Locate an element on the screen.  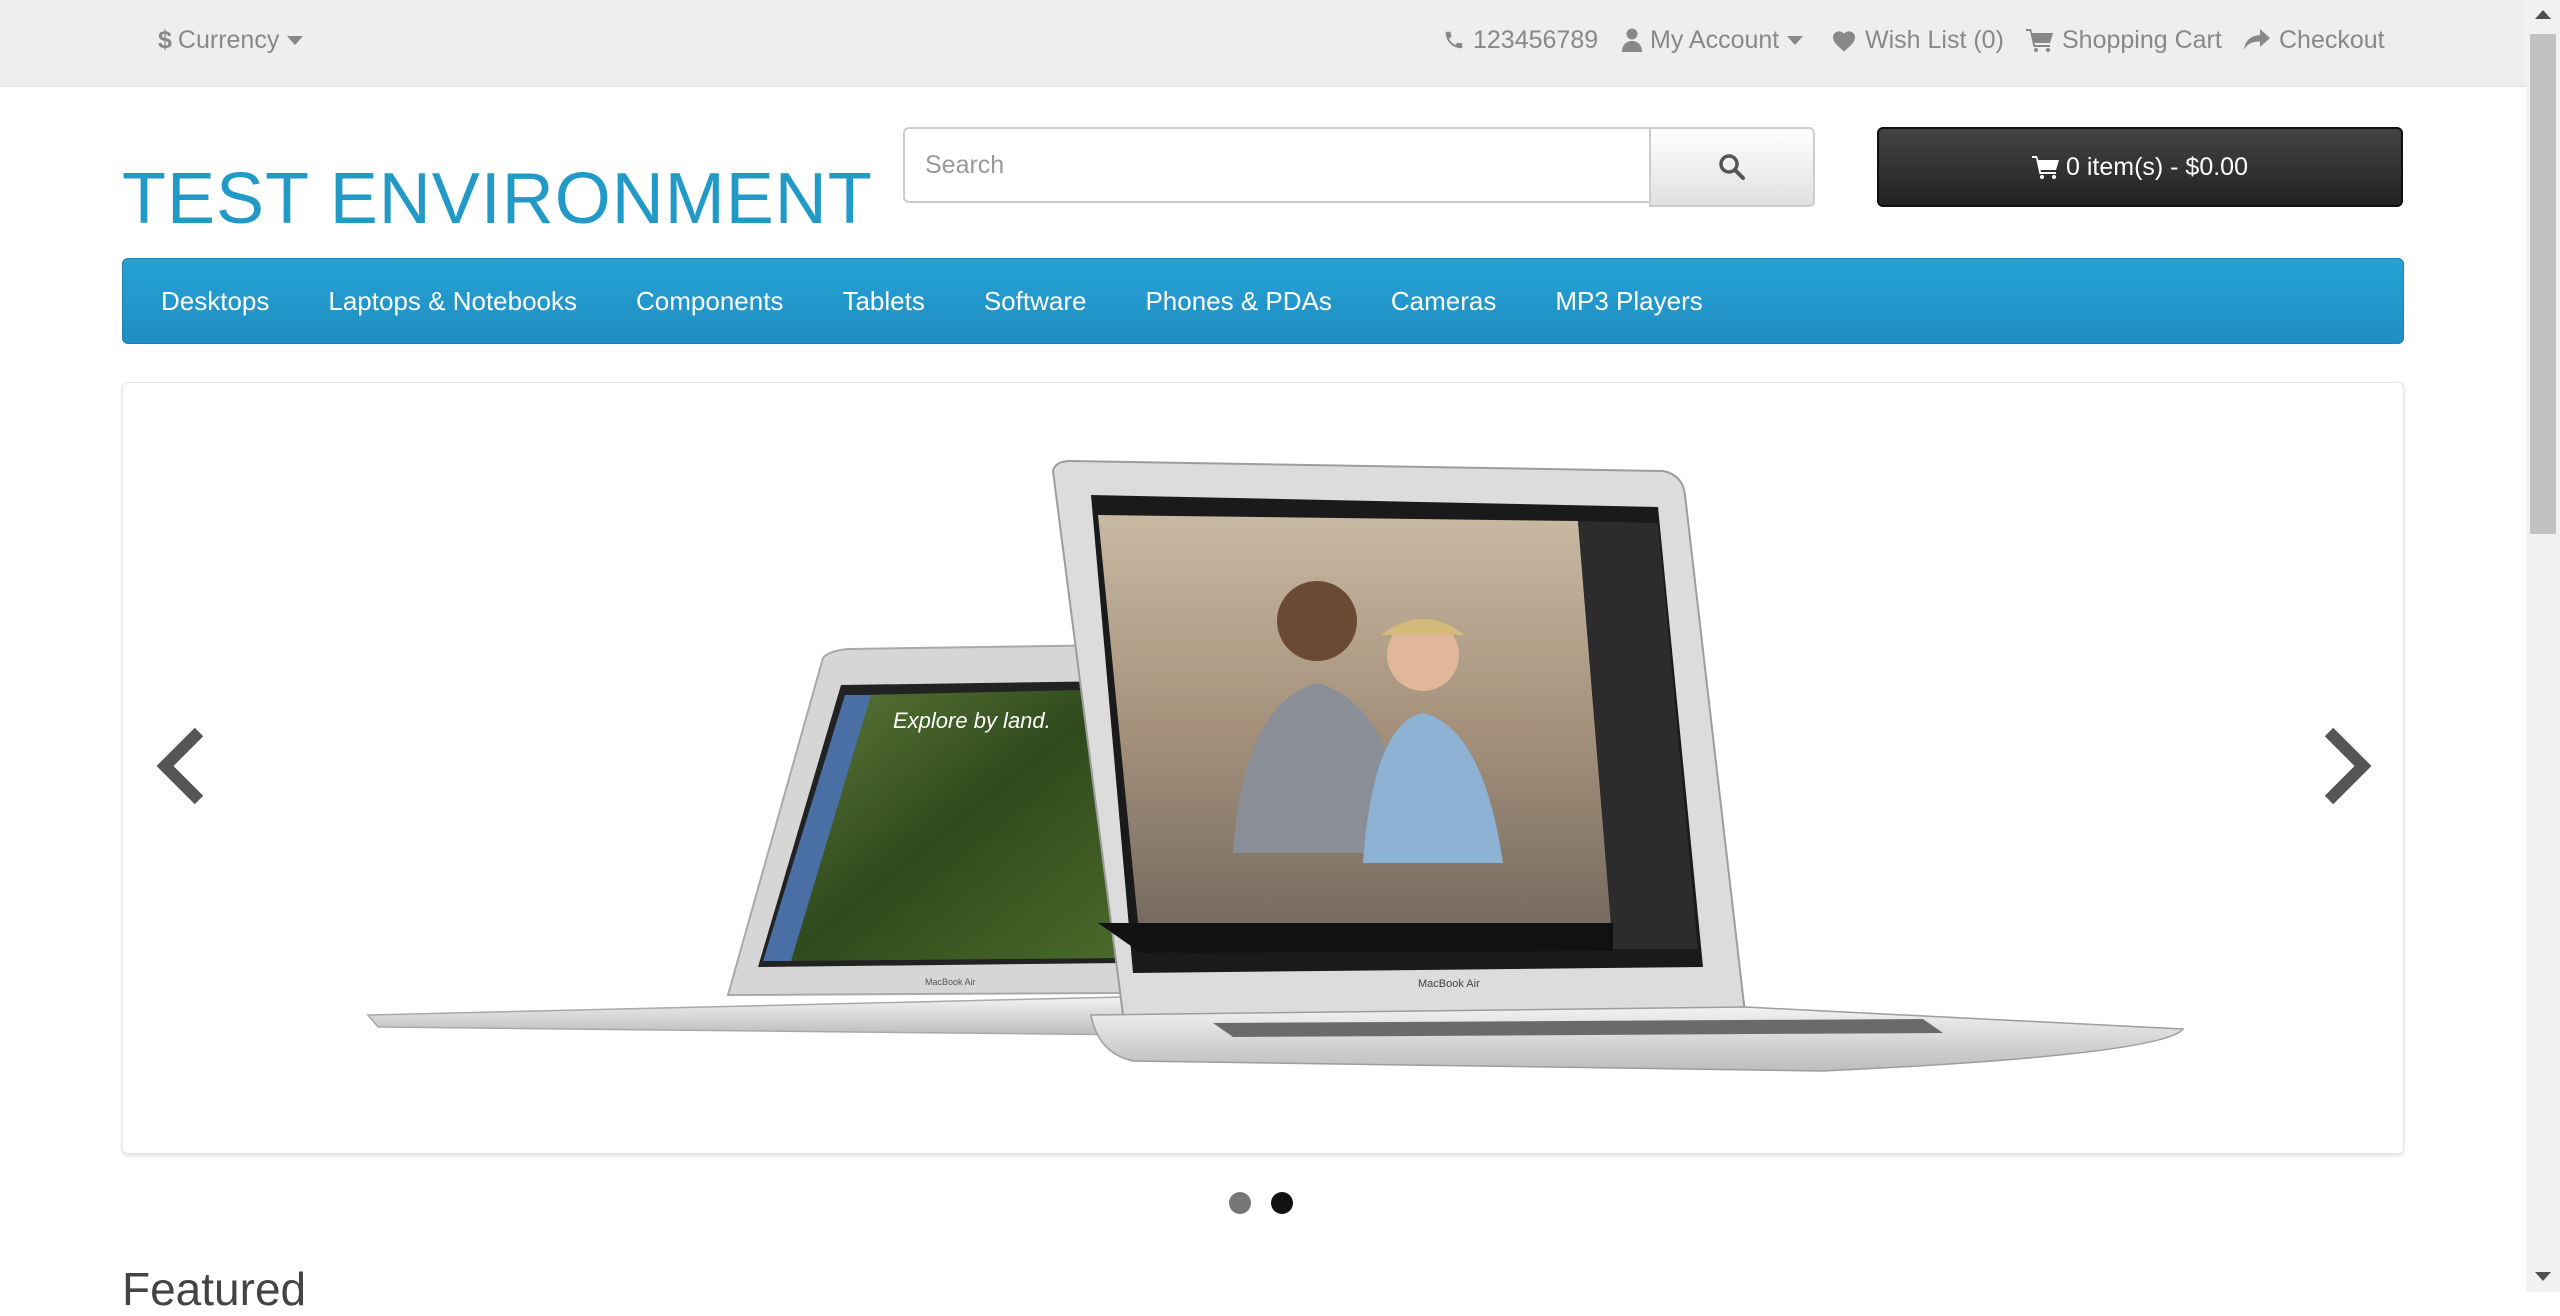
search-icon is located at coordinates (1732, 167).